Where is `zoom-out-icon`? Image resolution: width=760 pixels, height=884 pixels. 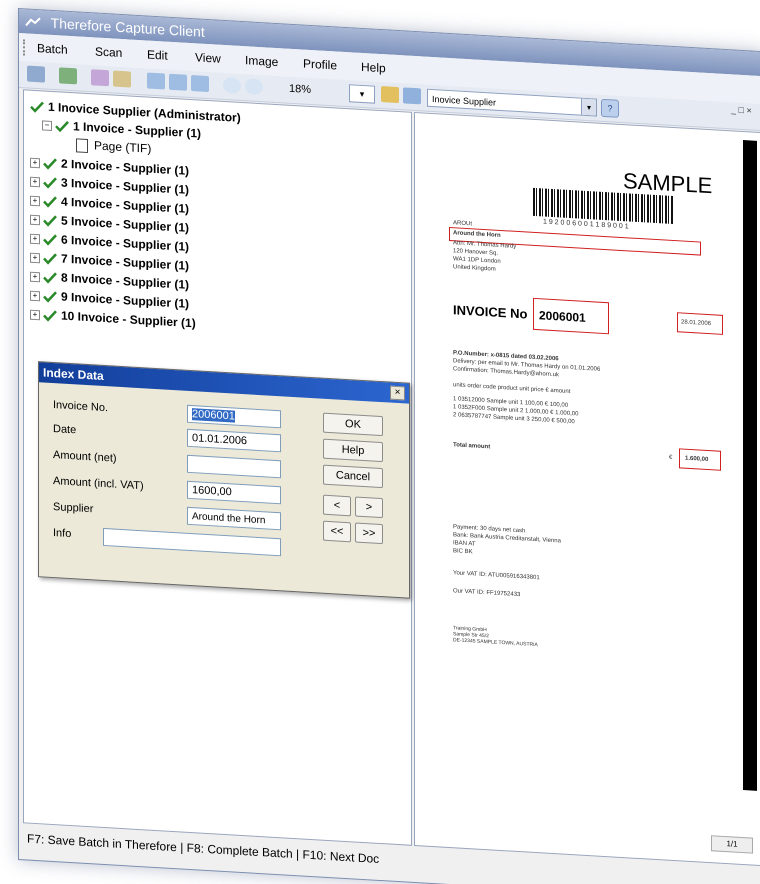 zoom-out-icon is located at coordinates (254, 87).